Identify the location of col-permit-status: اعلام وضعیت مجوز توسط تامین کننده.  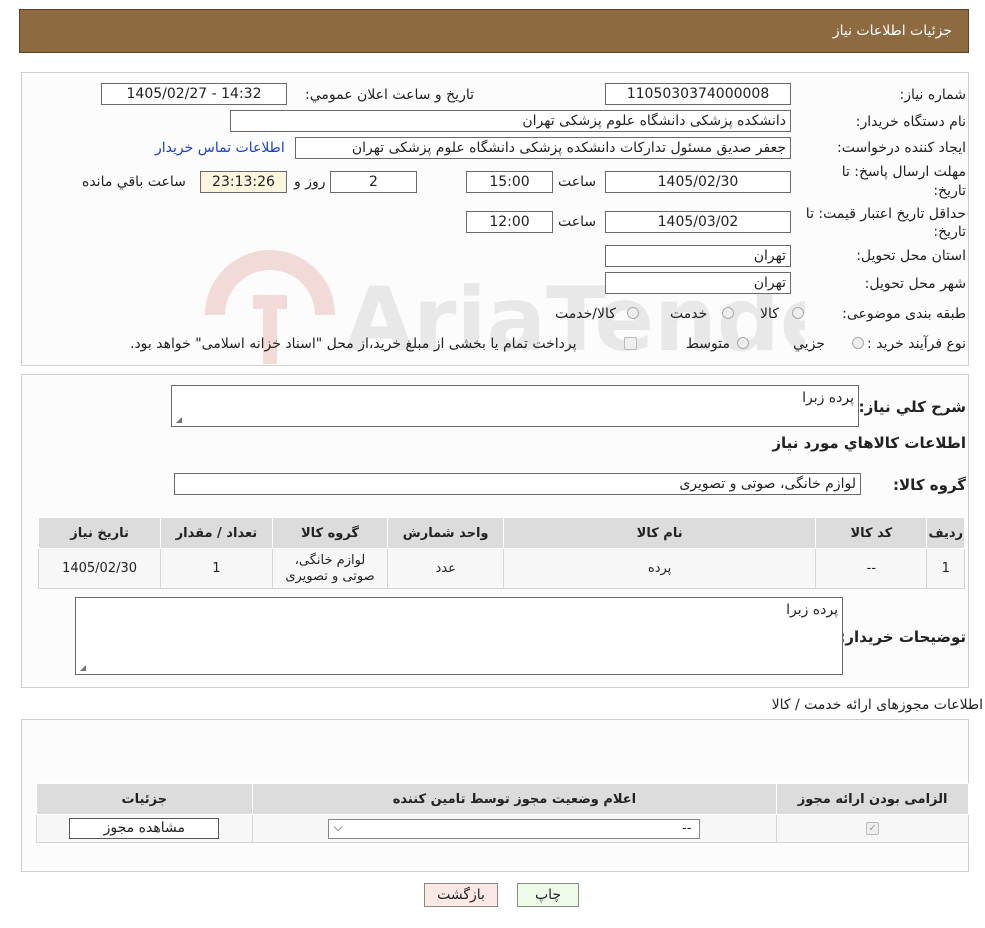
(514, 799).